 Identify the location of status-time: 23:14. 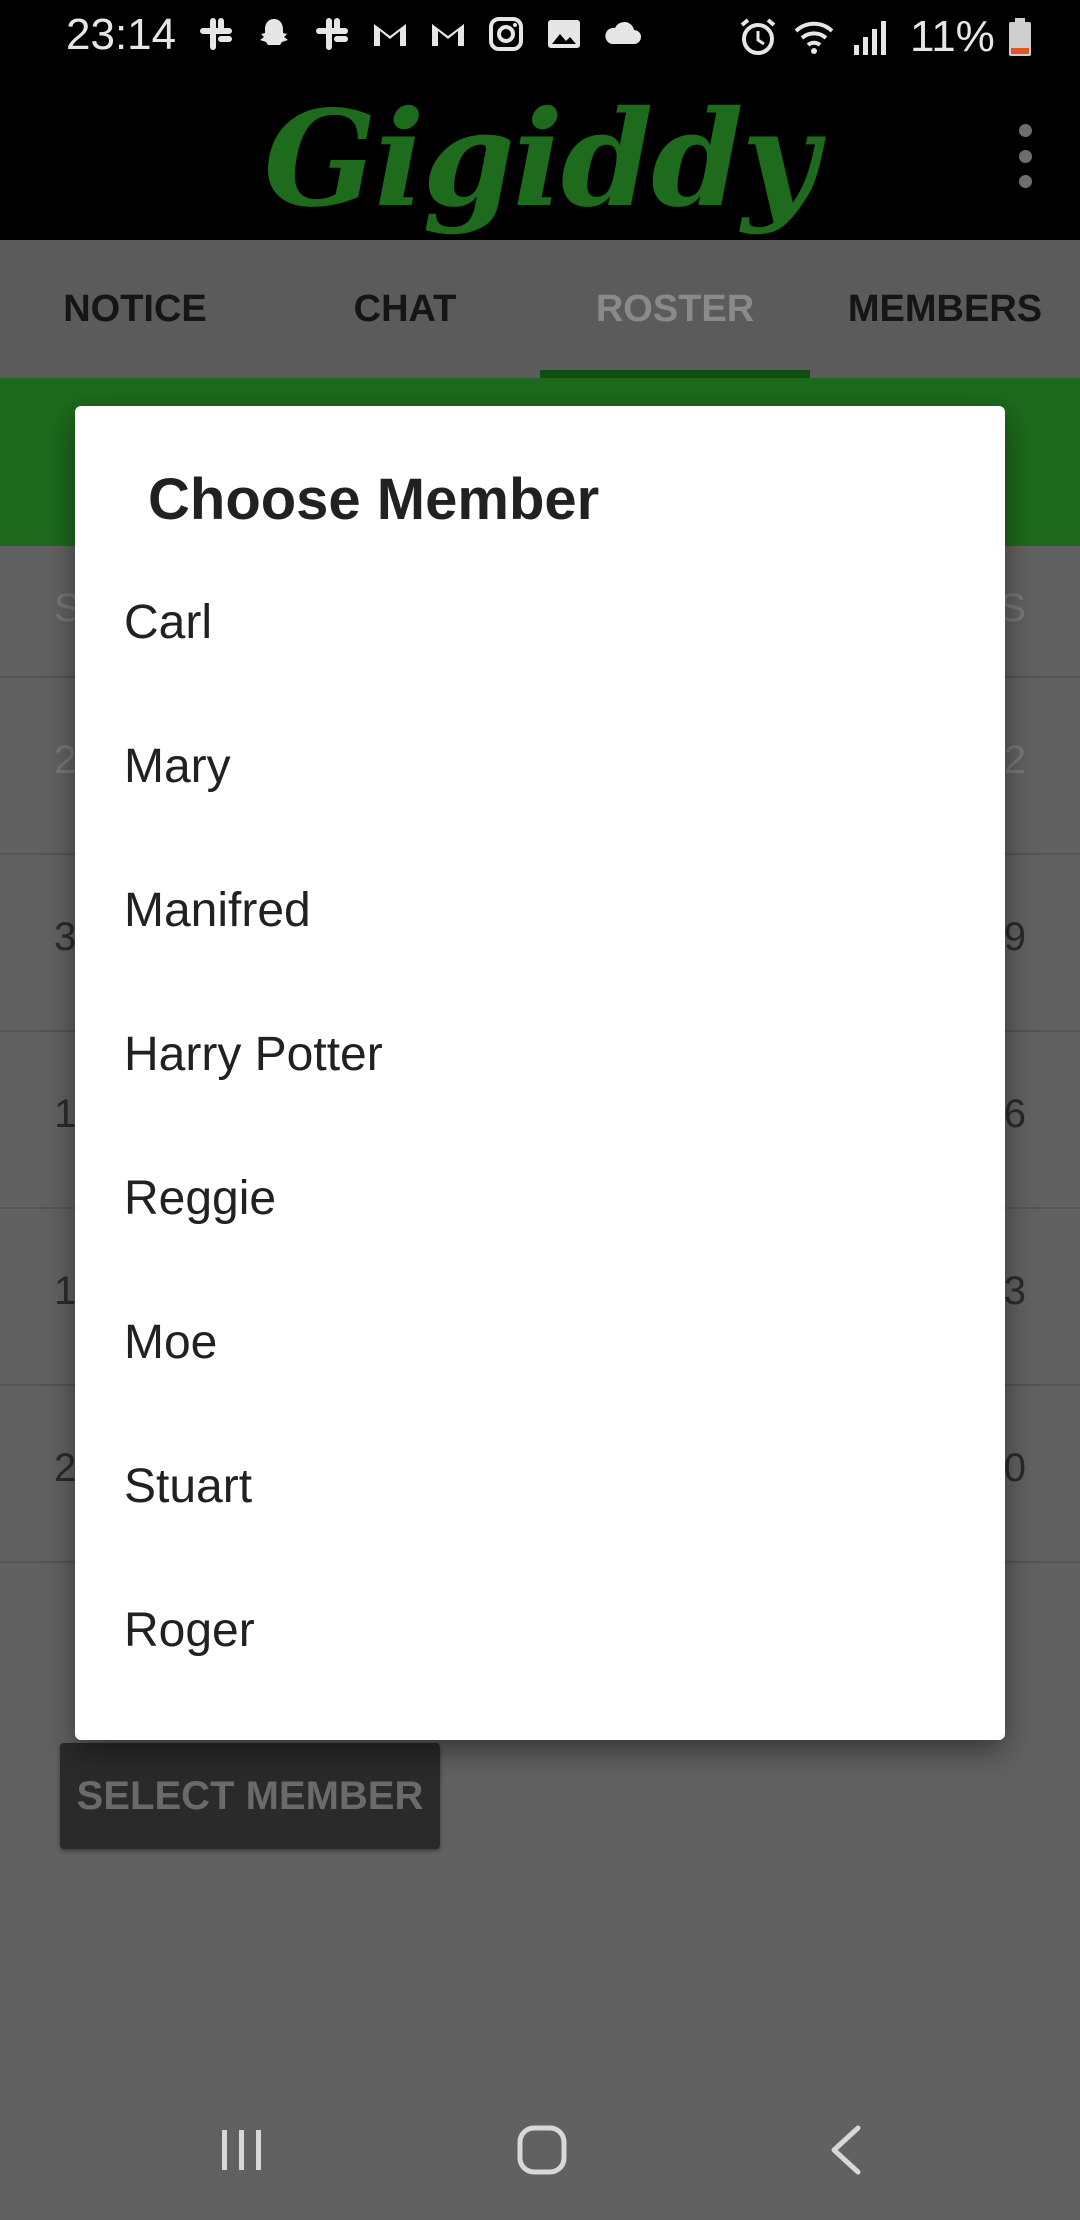
(121, 34).